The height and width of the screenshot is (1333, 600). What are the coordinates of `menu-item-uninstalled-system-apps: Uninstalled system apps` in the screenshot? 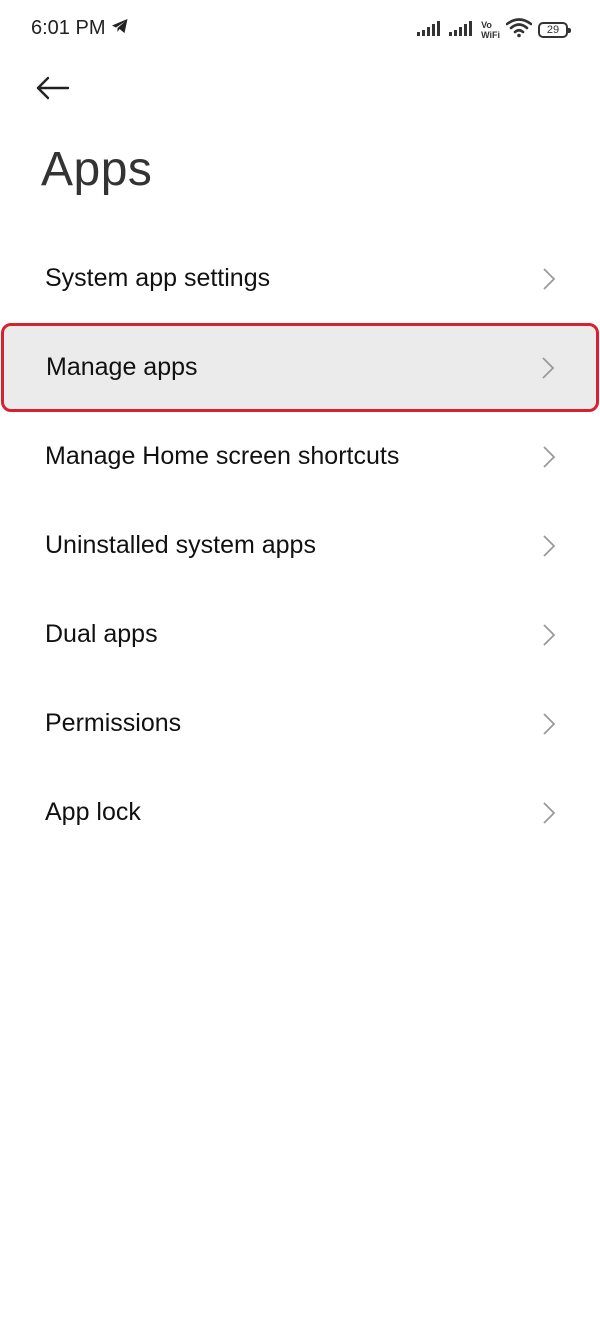 It's located at (300, 545).